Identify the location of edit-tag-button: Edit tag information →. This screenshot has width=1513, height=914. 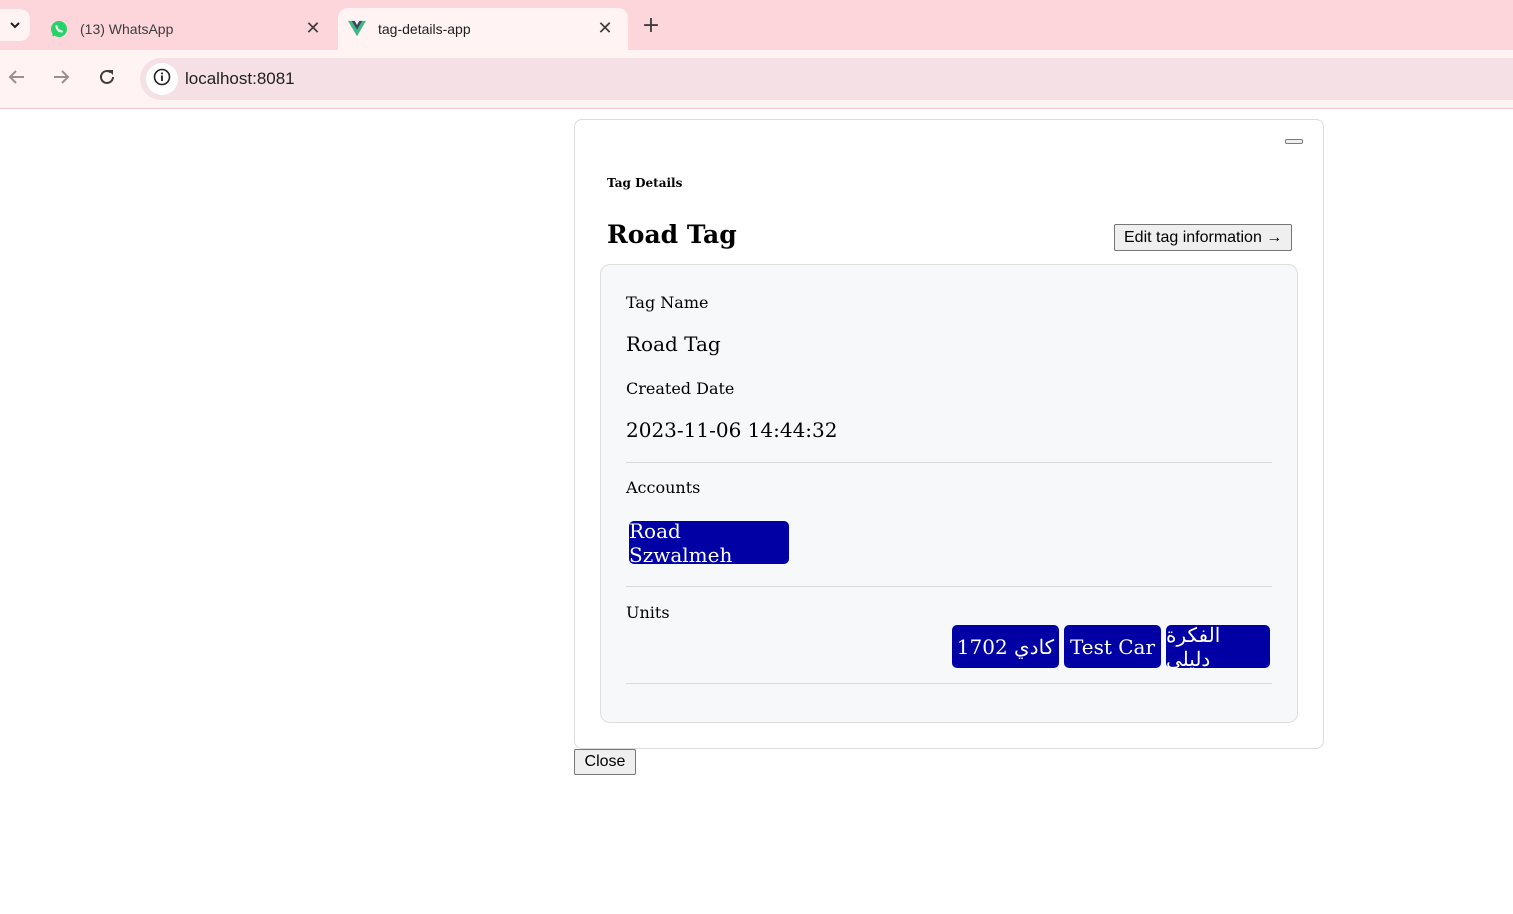
(1203, 237).